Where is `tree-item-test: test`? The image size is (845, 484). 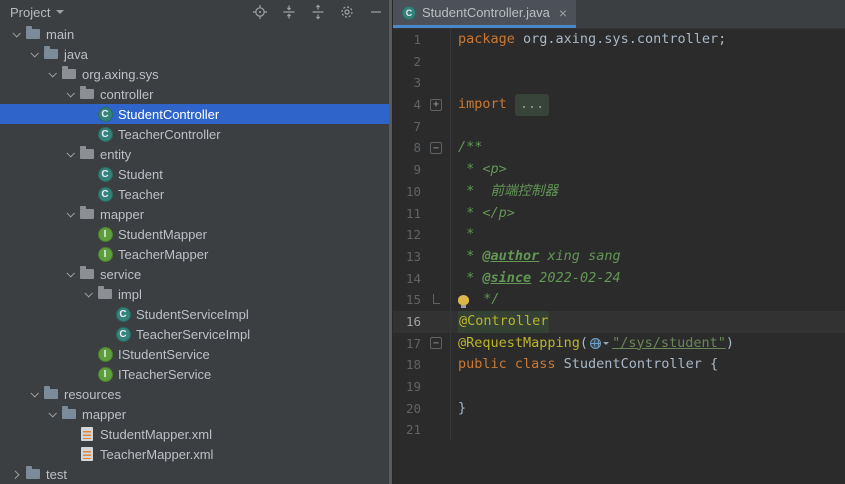 tree-item-test: test is located at coordinates (196, 474).